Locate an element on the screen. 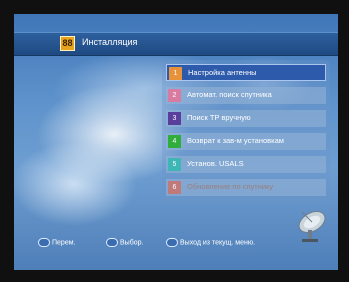 This screenshot has width=349, height=282. menu-item-manual-tp-search: 3 Поиск TP вручную is located at coordinates (246, 118).